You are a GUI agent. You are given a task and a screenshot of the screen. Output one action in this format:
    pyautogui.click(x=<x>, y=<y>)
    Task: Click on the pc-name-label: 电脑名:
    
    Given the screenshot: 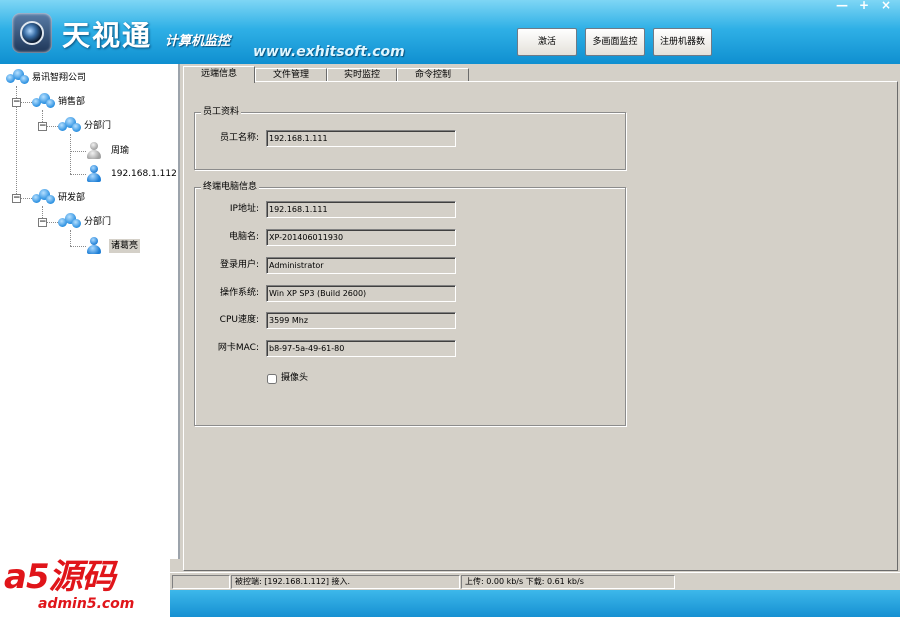 What is the action you would take?
    pyautogui.click(x=243, y=237)
    